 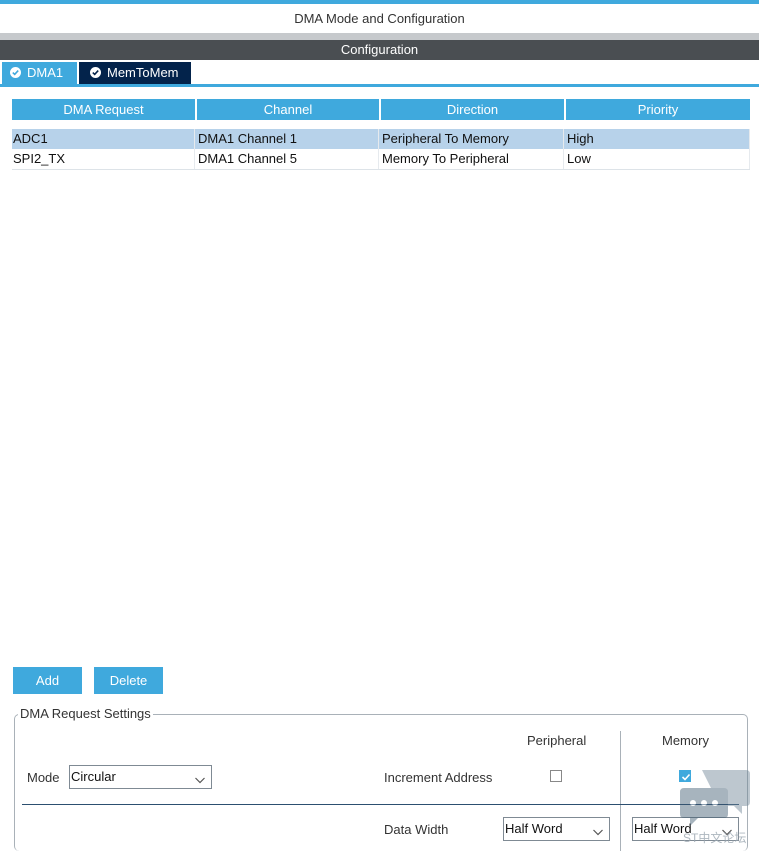 What do you see at coordinates (128, 680) in the screenshot?
I see `delete-button: Delete` at bounding box center [128, 680].